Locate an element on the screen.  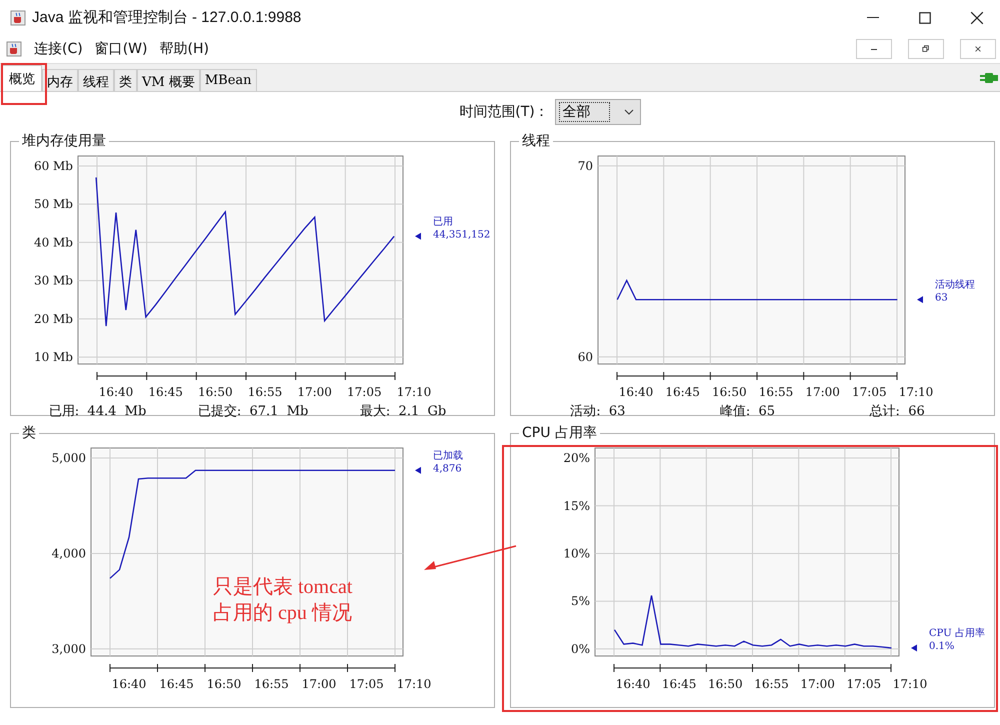
panel-title: 类 is located at coordinates (29, 433).